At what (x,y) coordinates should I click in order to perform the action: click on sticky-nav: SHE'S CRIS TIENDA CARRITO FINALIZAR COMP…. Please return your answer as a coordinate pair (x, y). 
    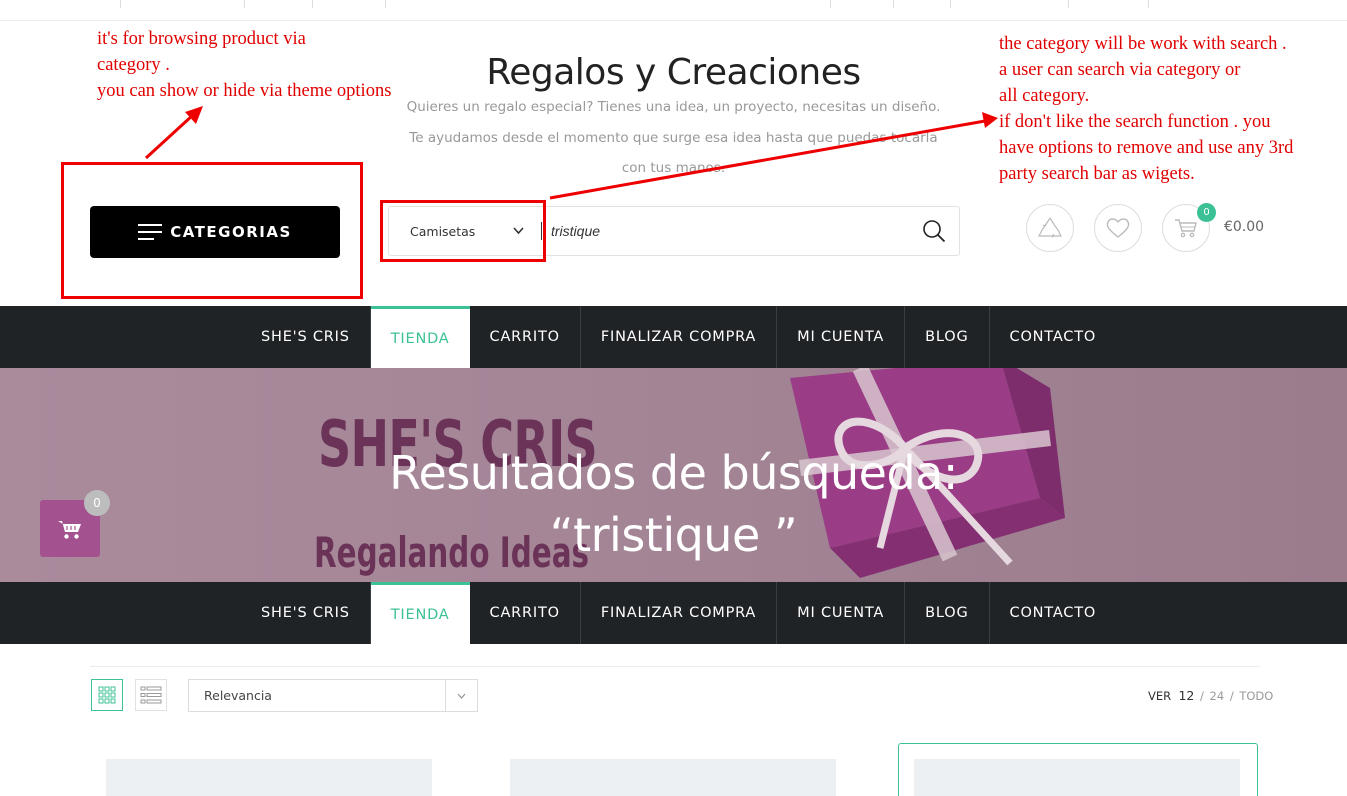
    Looking at the image, I should click on (673, 613).